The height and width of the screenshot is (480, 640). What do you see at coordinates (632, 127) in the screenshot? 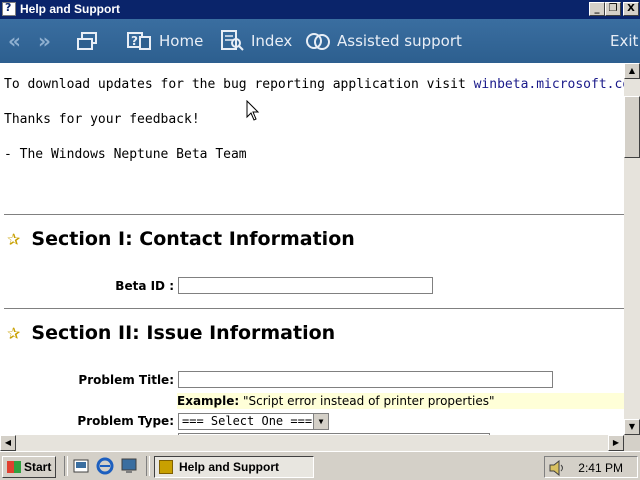
I see `scroll-thumb` at bounding box center [632, 127].